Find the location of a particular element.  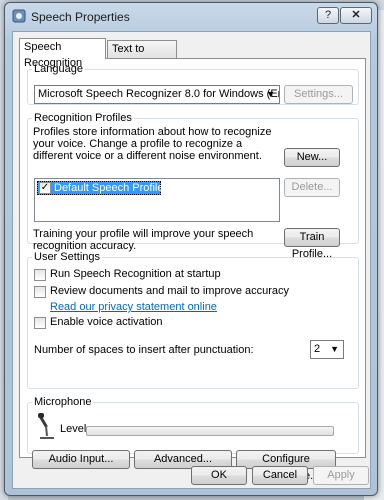

user-settings-label: User Settings is located at coordinates (67, 257).